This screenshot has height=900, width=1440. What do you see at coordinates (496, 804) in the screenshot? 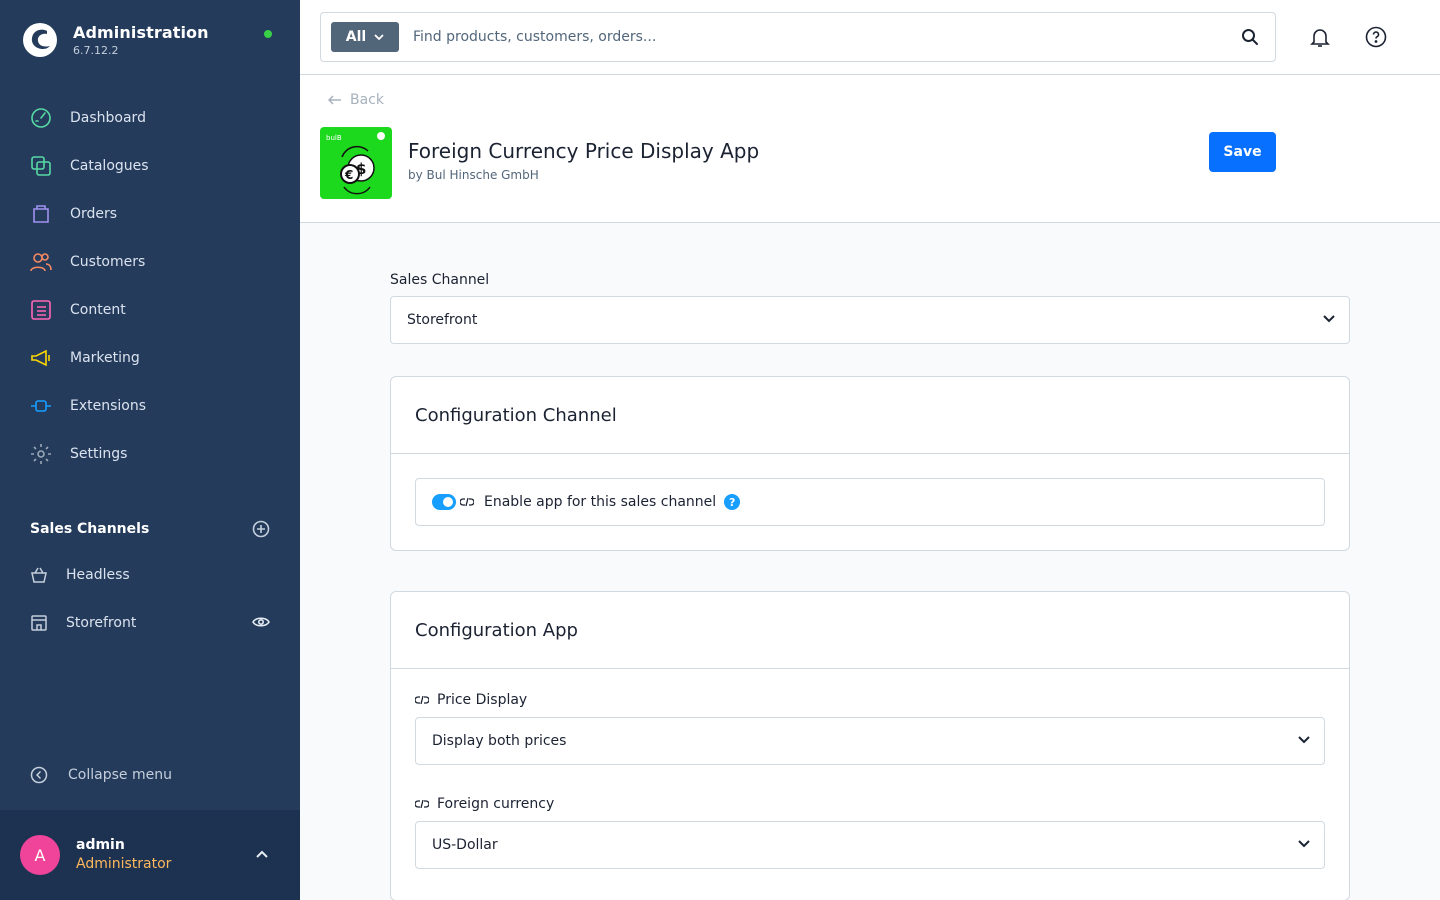
I see `foreign-currency-label: Foreign currency` at bounding box center [496, 804].